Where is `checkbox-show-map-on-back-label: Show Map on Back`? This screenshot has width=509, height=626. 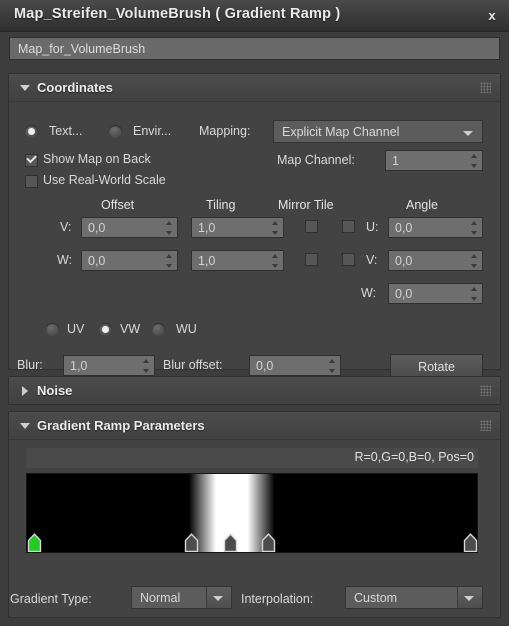 checkbox-show-map-on-back-label: Show Map on Back is located at coordinates (97, 159).